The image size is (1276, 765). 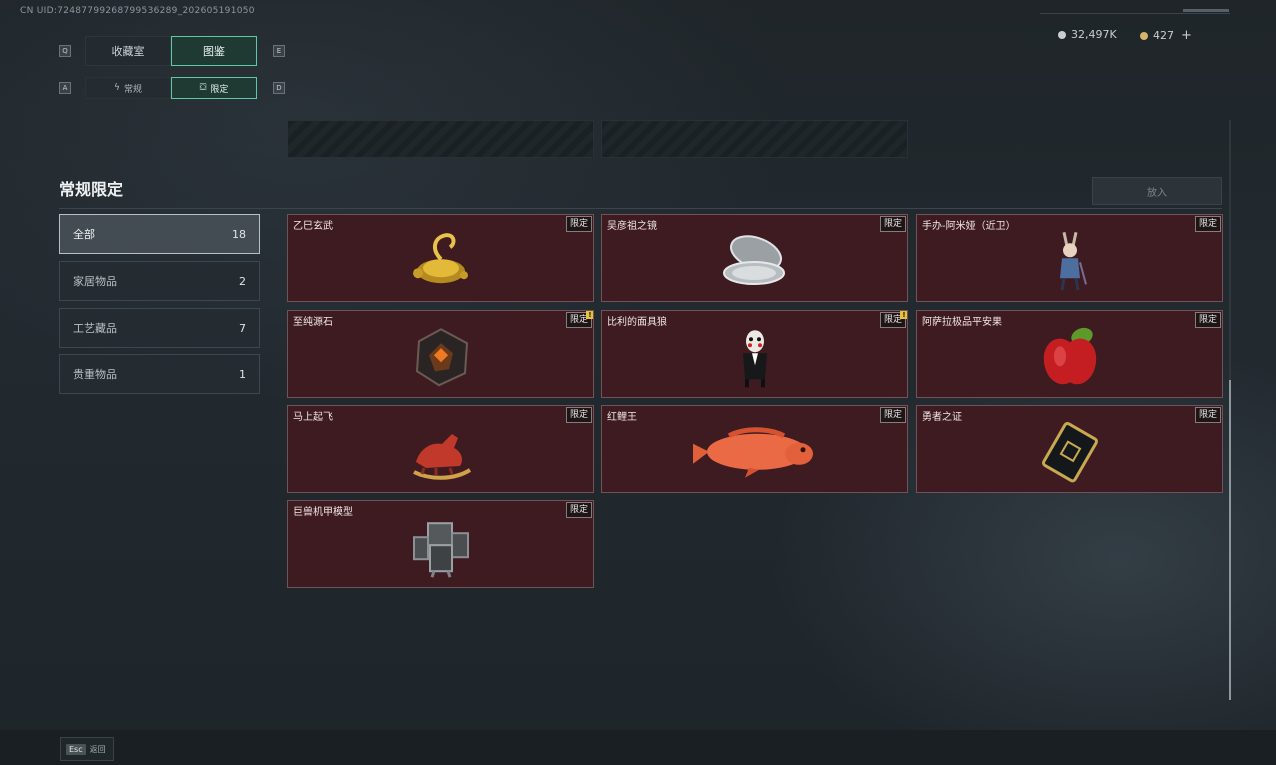 I want to click on billy-puppet-icon, so click(x=754, y=359).